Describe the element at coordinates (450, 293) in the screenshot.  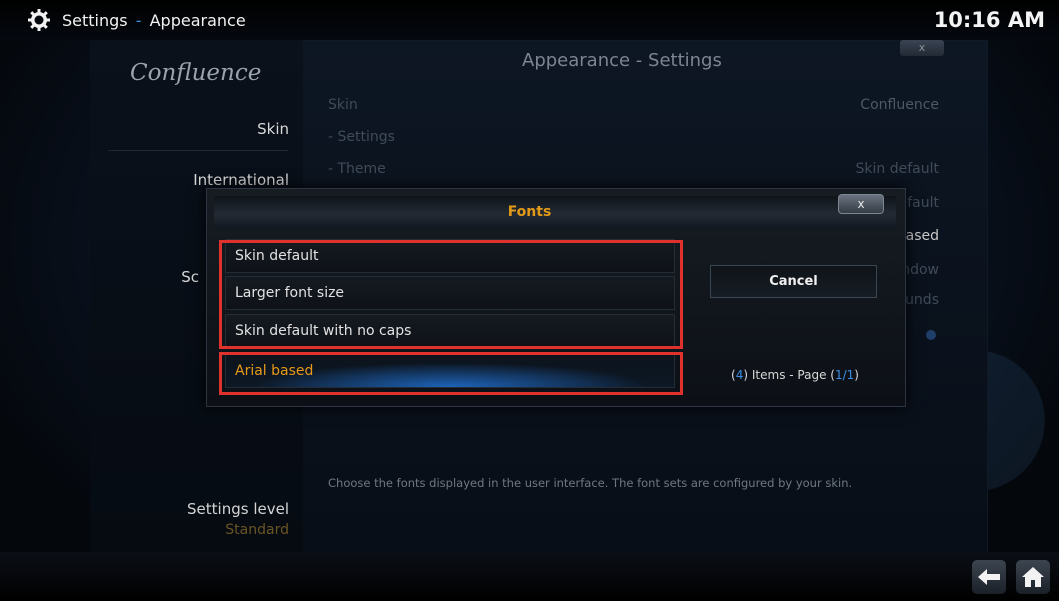
I see `font-option-larger-font-size: Larger font size` at that location.